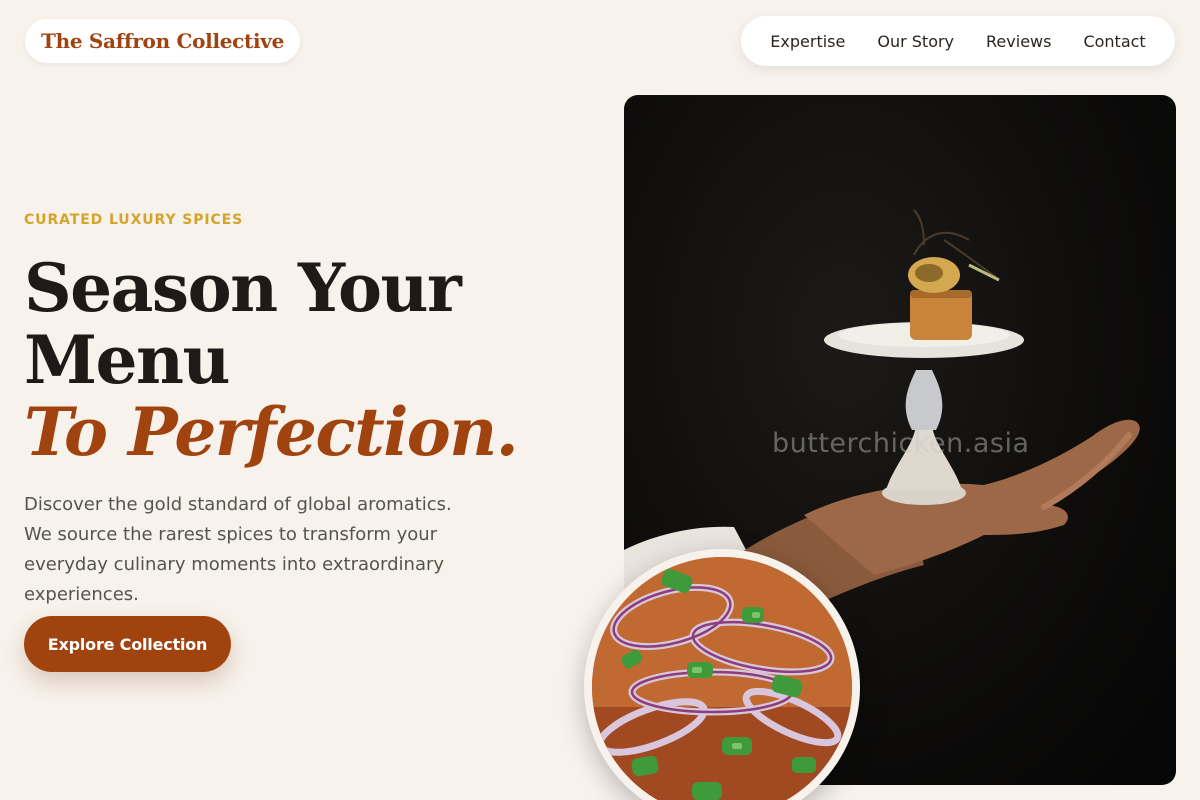  Describe the element at coordinates (134, 220) in the screenshot. I see `hero-eyebrow: CURATED LUXURY SPICES` at that location.